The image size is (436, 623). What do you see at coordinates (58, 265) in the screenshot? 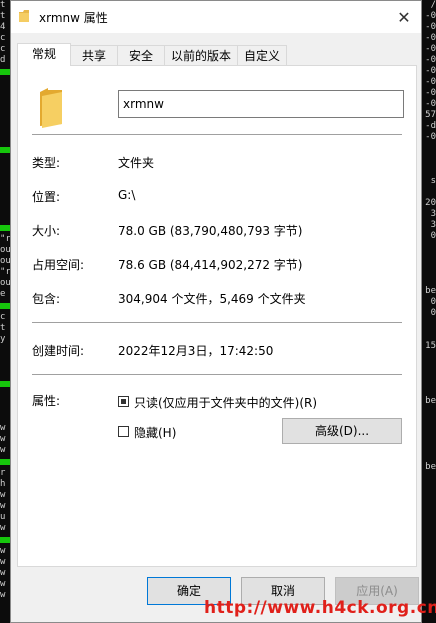
I see `size-on-disk-label: 占用空间:` at bounding box center [58, 265].